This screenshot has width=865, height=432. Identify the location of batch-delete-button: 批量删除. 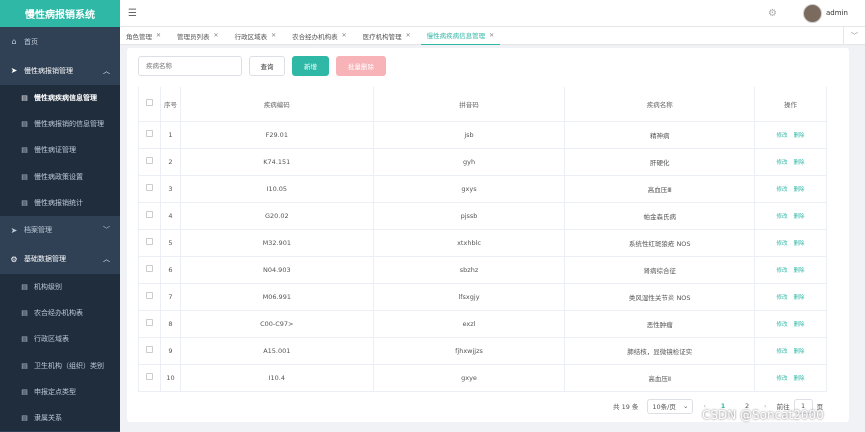
(361, 66).